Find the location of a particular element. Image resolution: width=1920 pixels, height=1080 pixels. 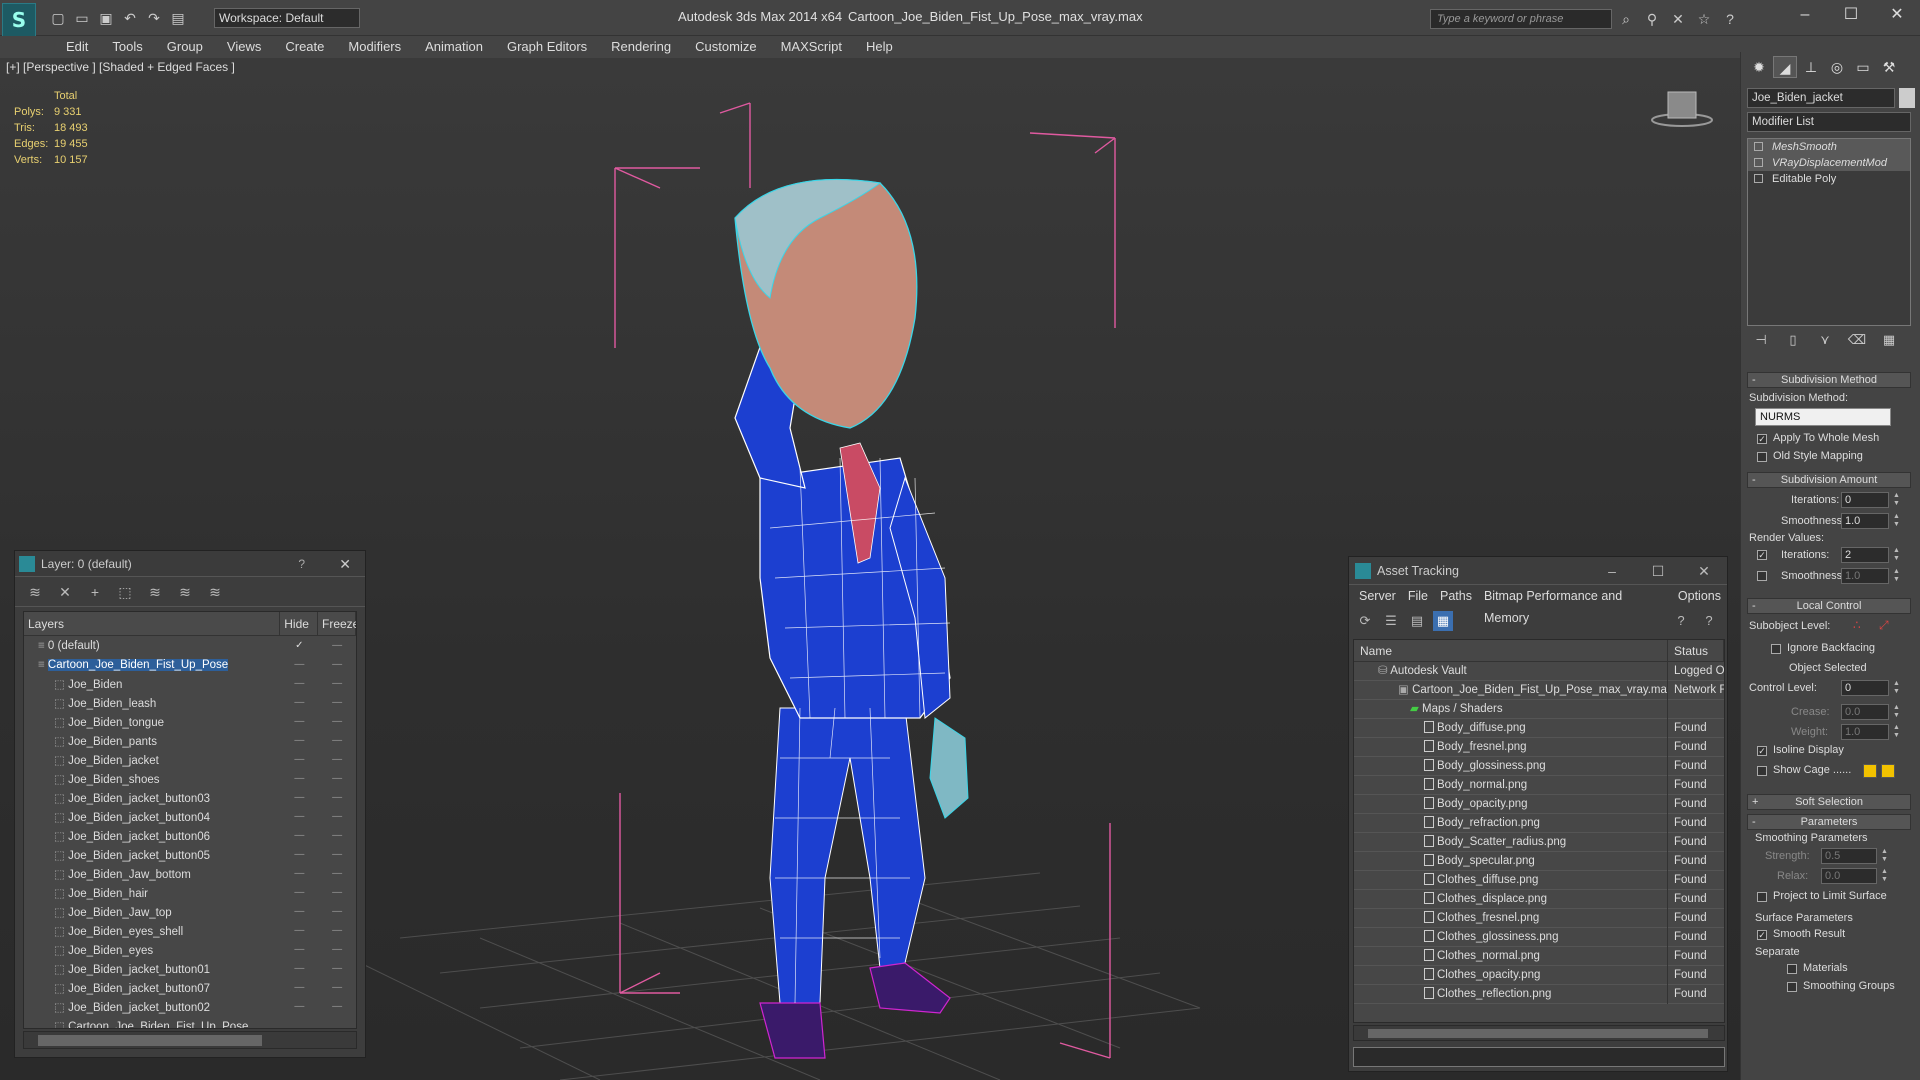

at-menu-file: File is located at coordinates (1418, 596).